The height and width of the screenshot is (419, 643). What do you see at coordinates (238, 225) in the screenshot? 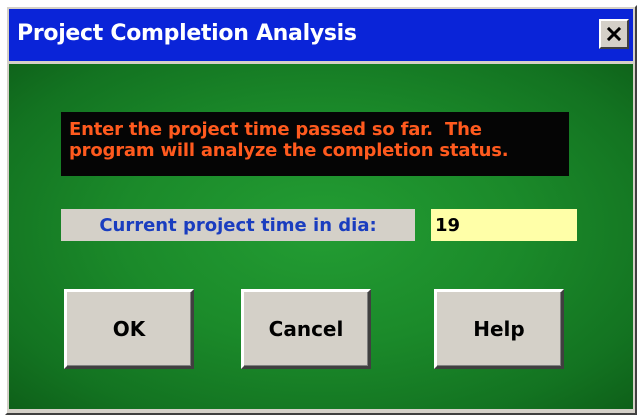
I see `project-time-label: Current project time in dia:` at bounding box center [238, 225].